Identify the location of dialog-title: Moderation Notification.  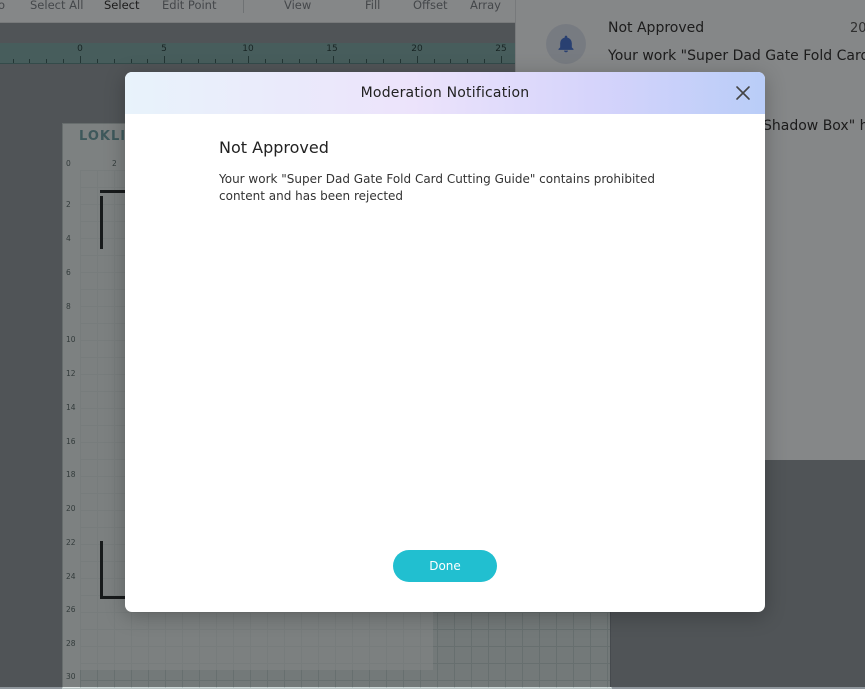
(445, 93).